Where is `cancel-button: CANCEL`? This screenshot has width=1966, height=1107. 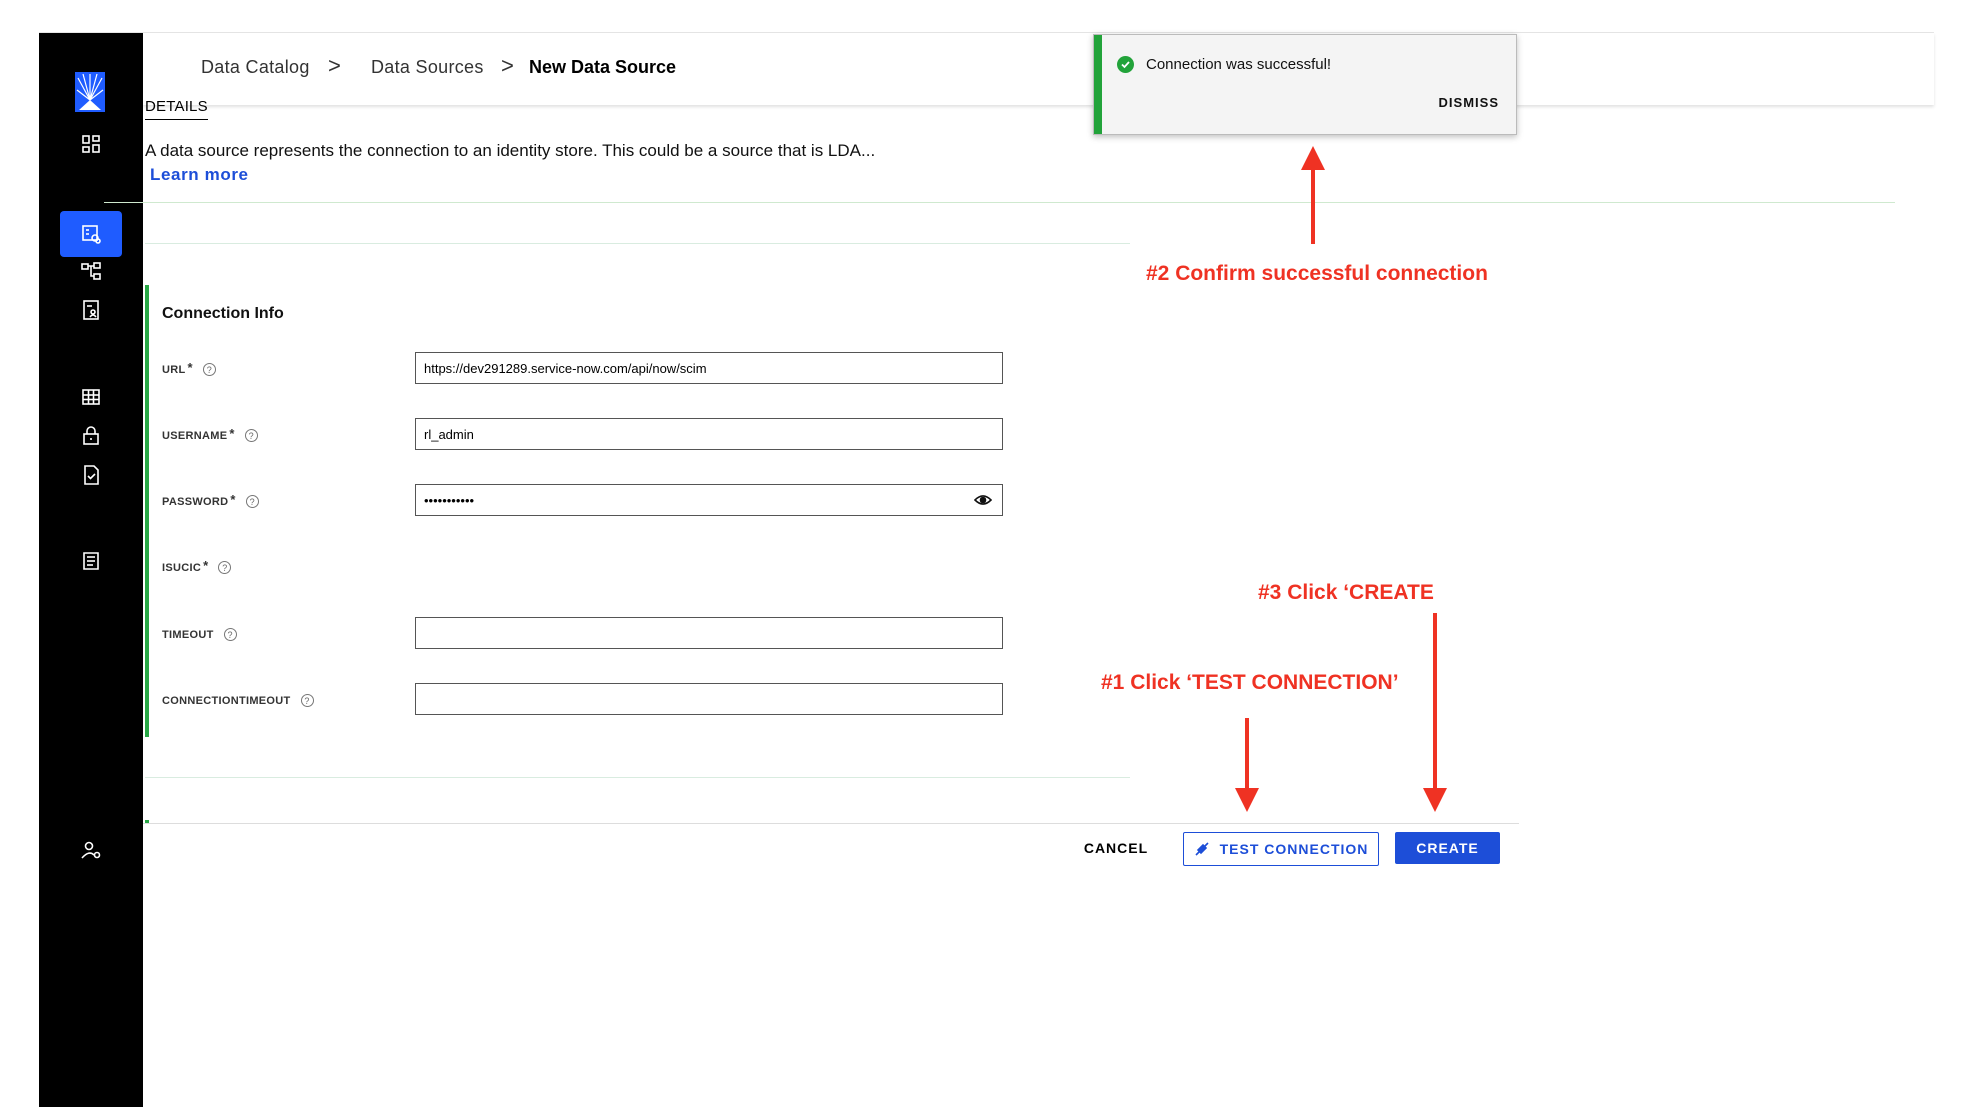
cancel-button: CANCEL is located at coordinates (1115, 848).